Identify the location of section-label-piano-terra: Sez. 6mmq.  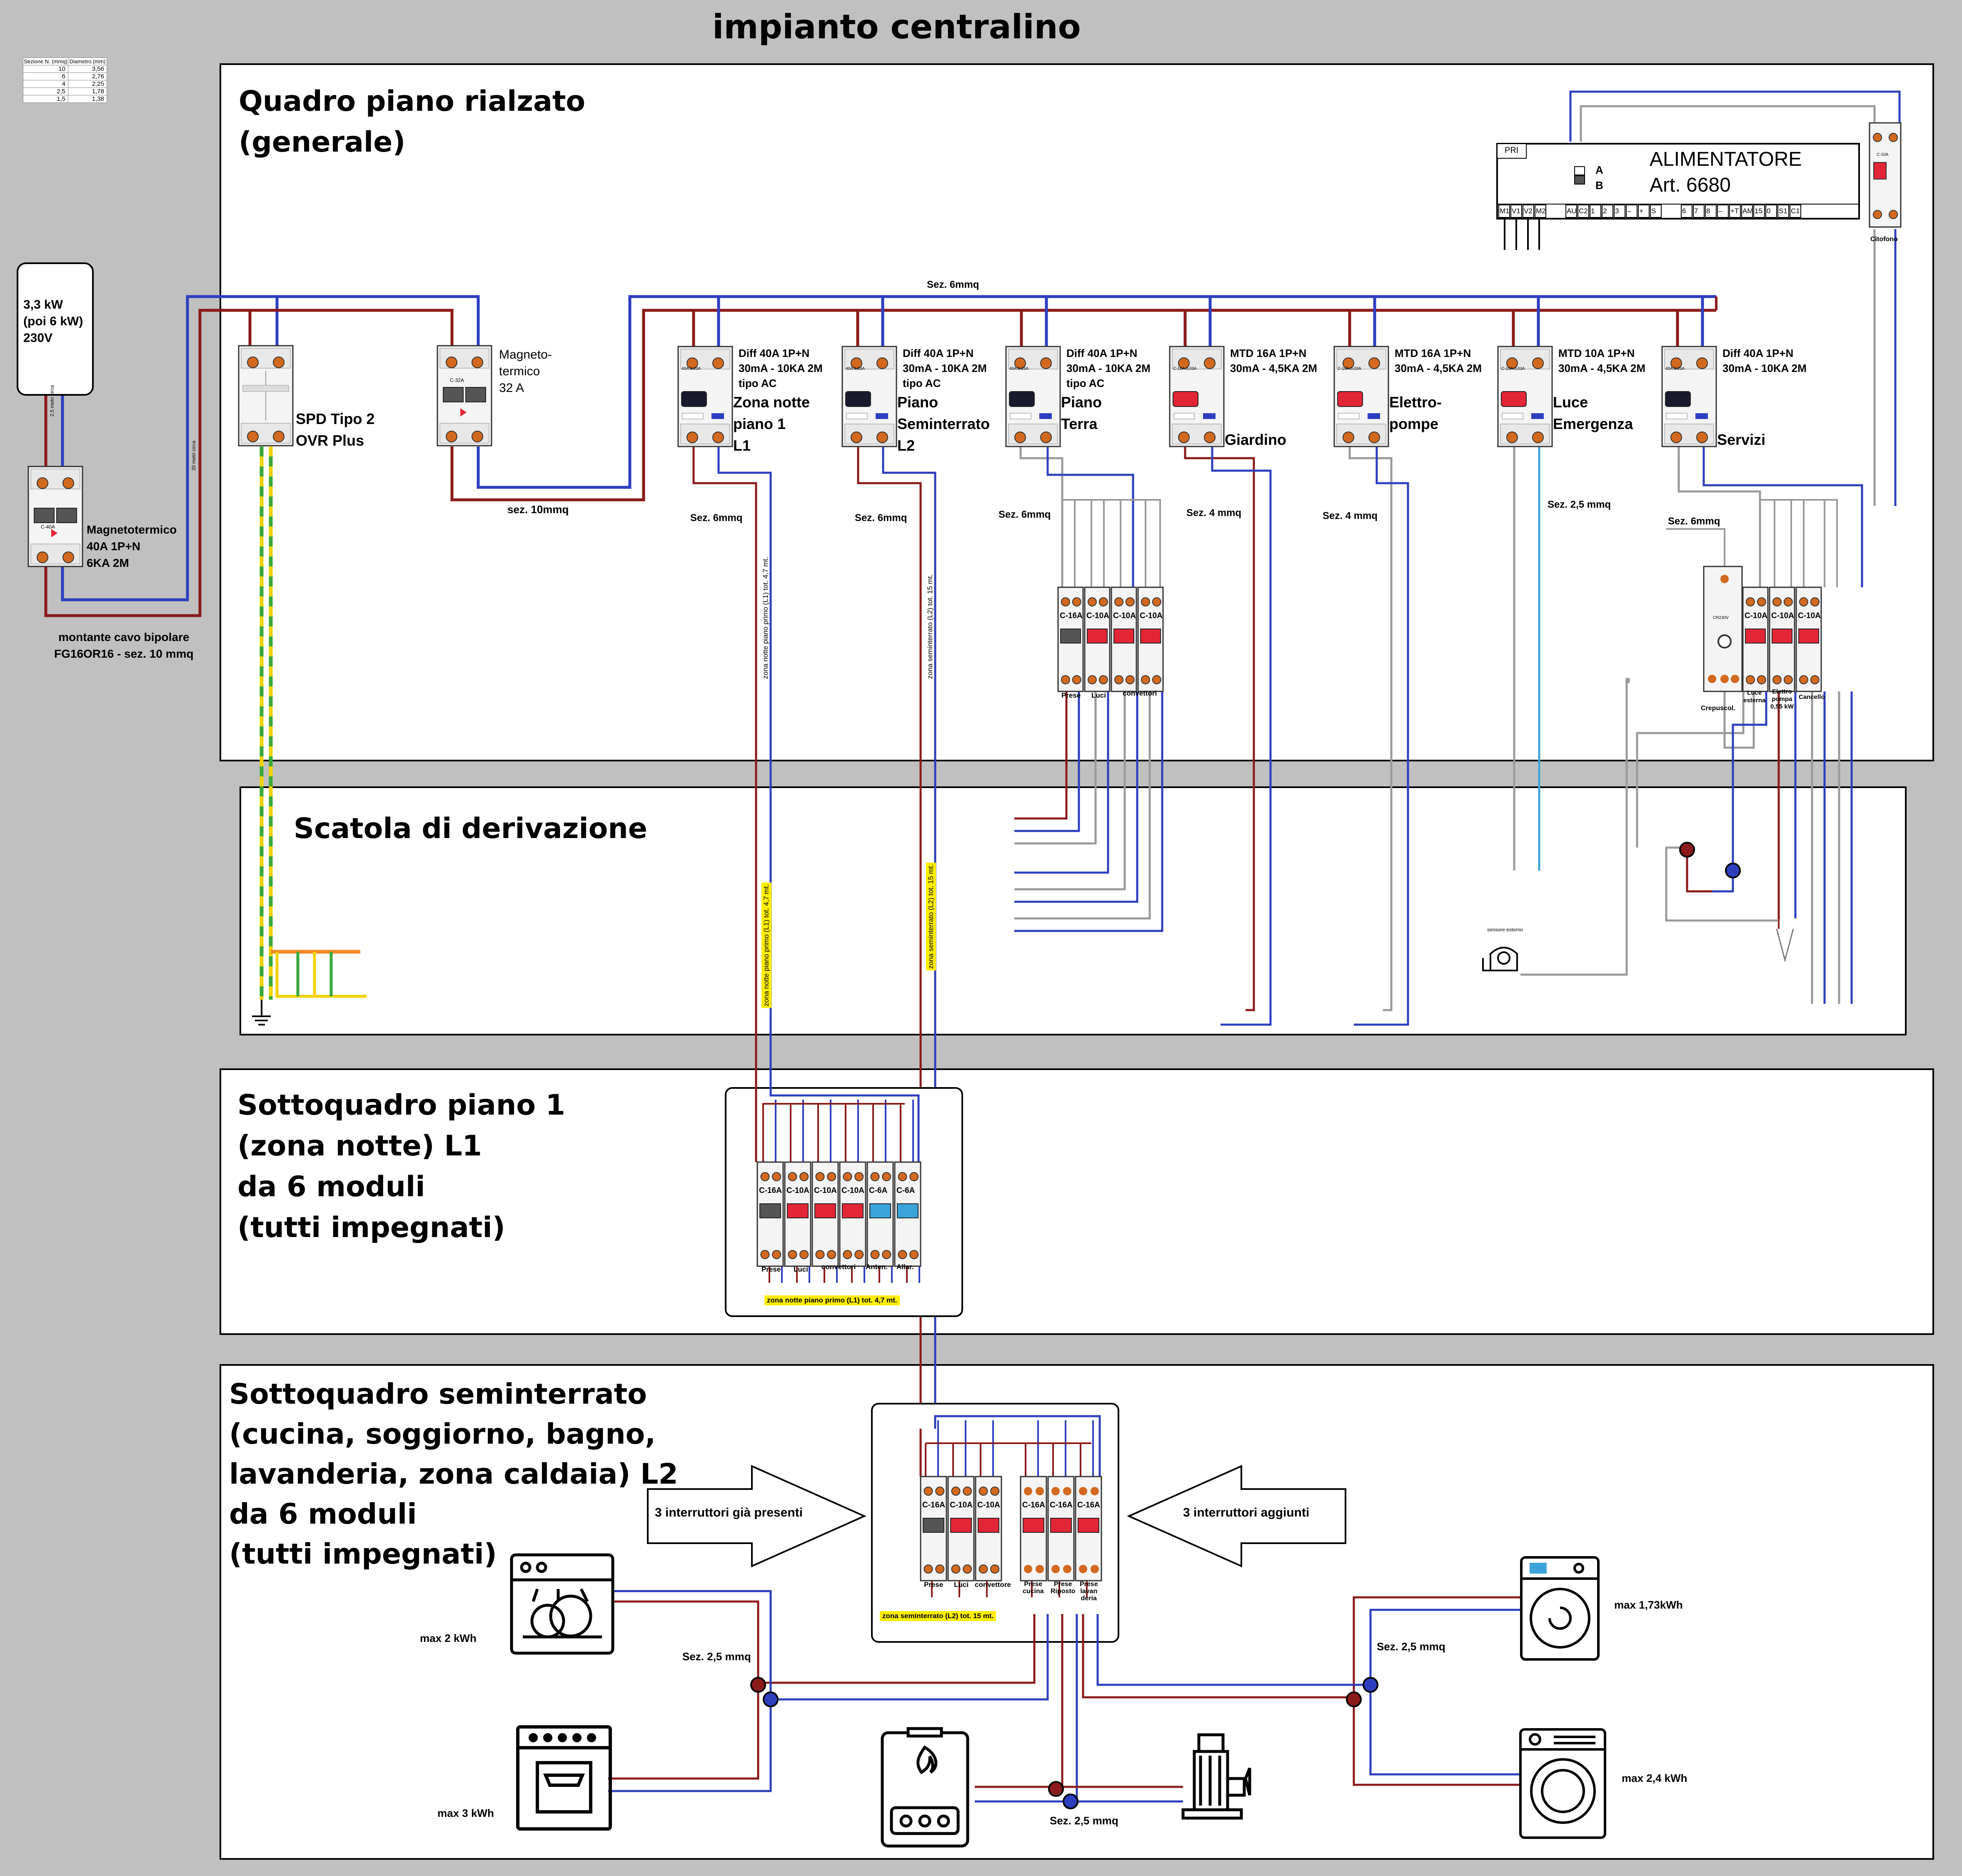
(1024, 514).